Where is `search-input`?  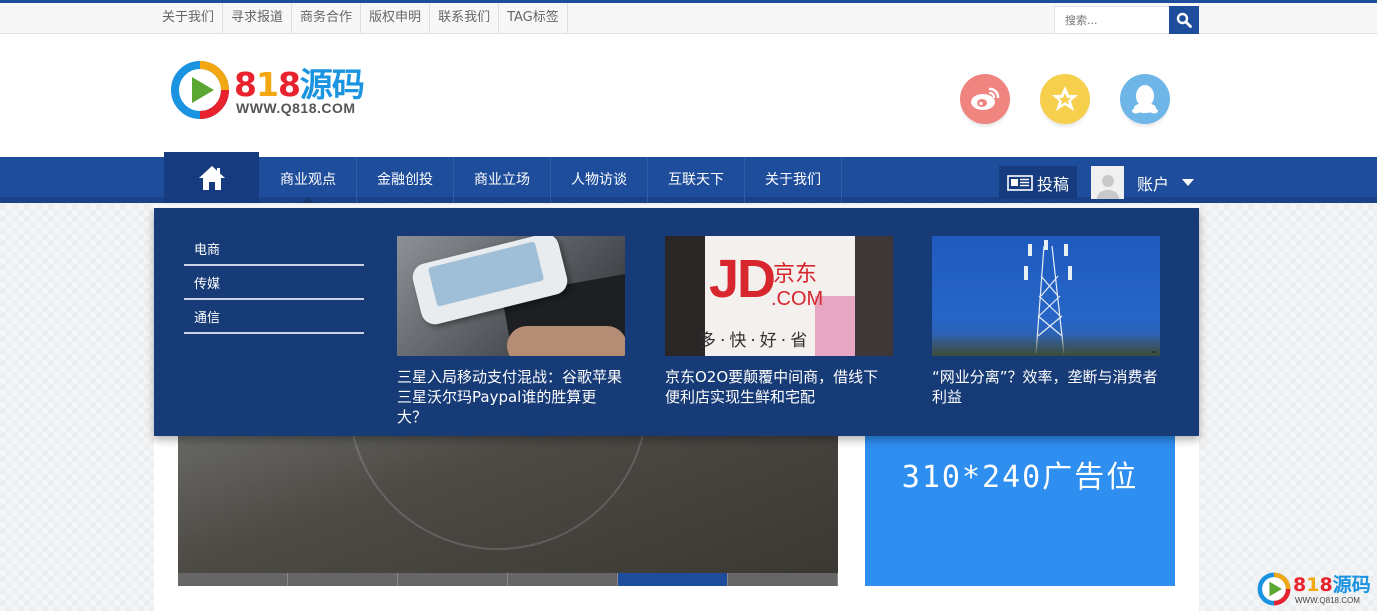
search-input is located at coordinates (1112, 20).